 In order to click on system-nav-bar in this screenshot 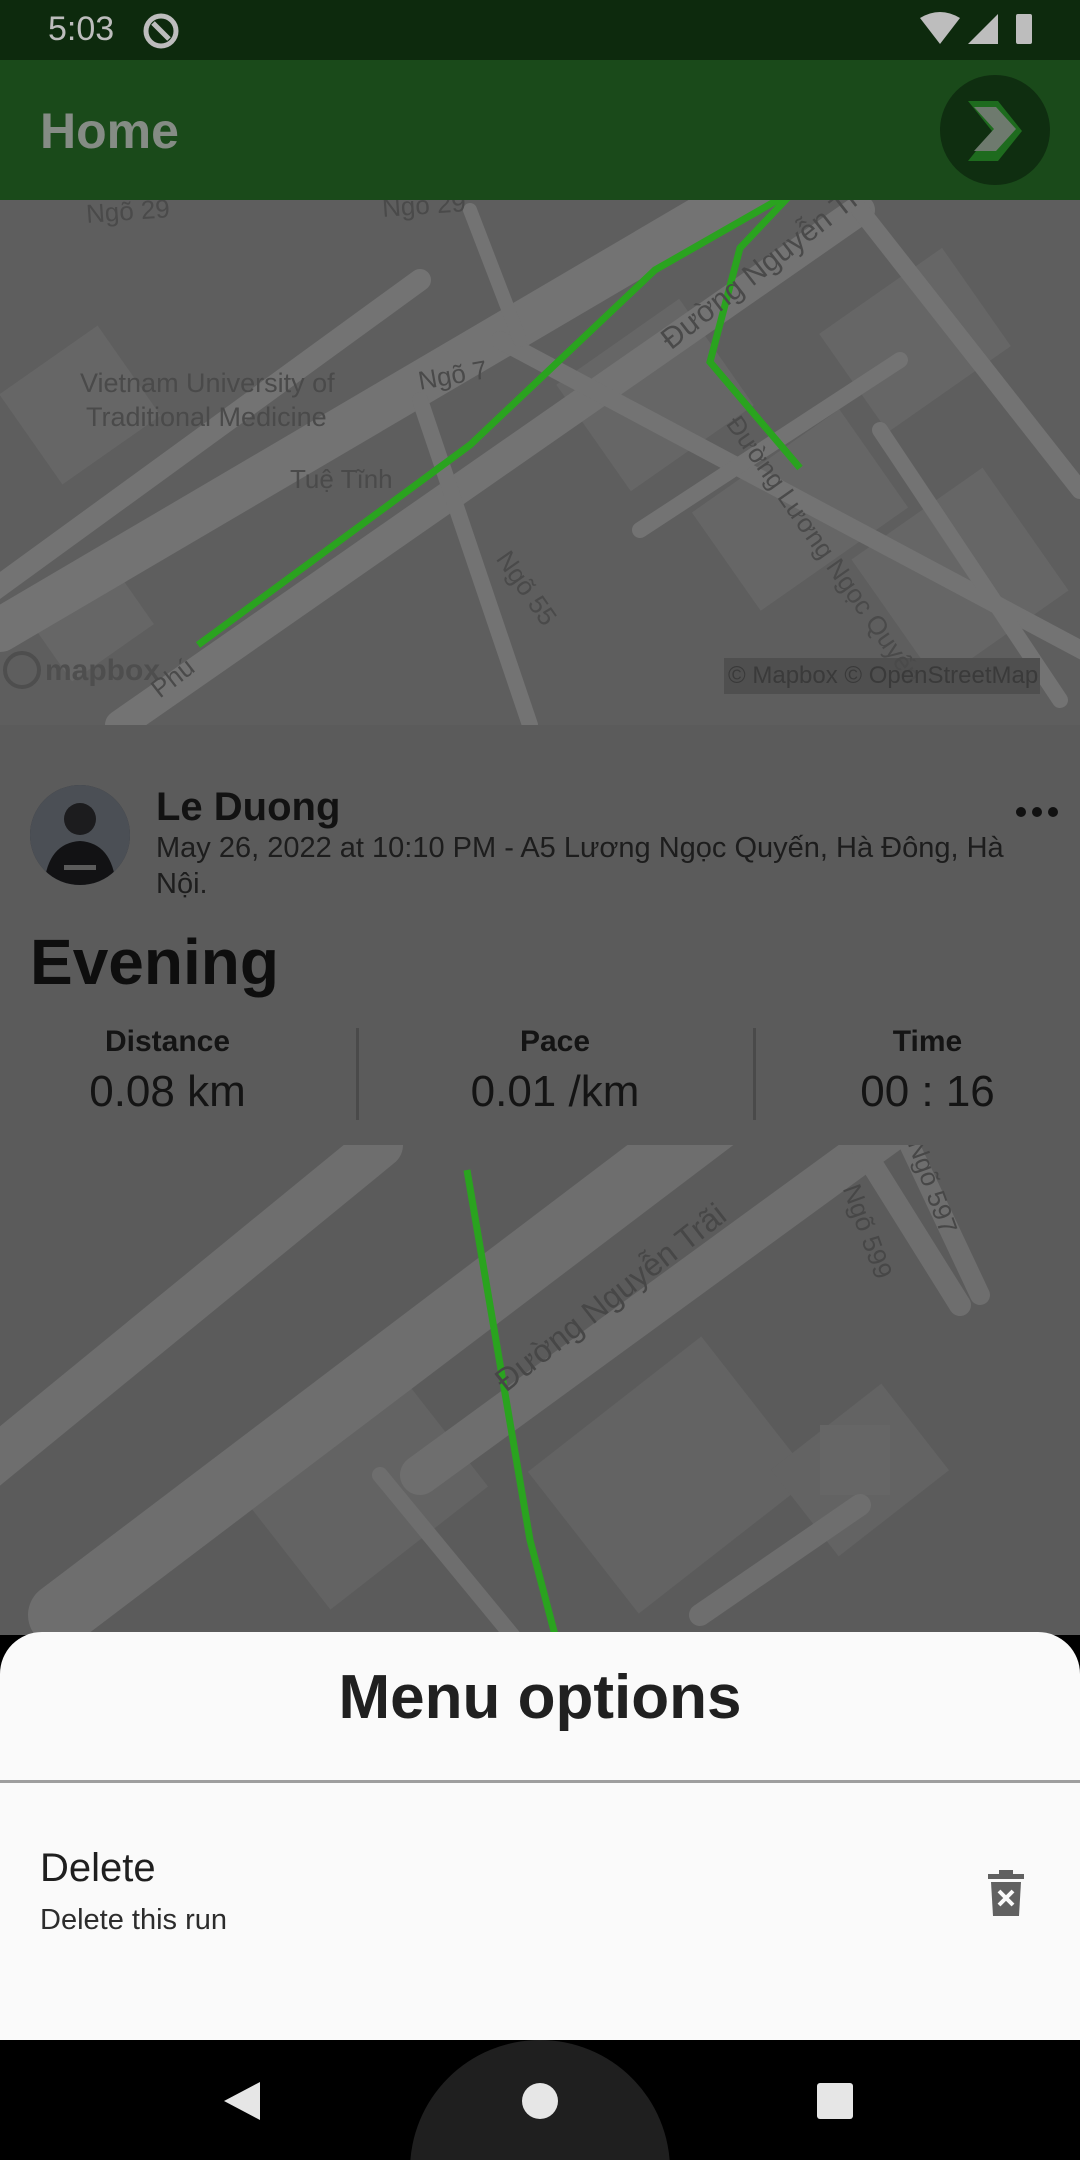, I will do `click(540, 2100)`.